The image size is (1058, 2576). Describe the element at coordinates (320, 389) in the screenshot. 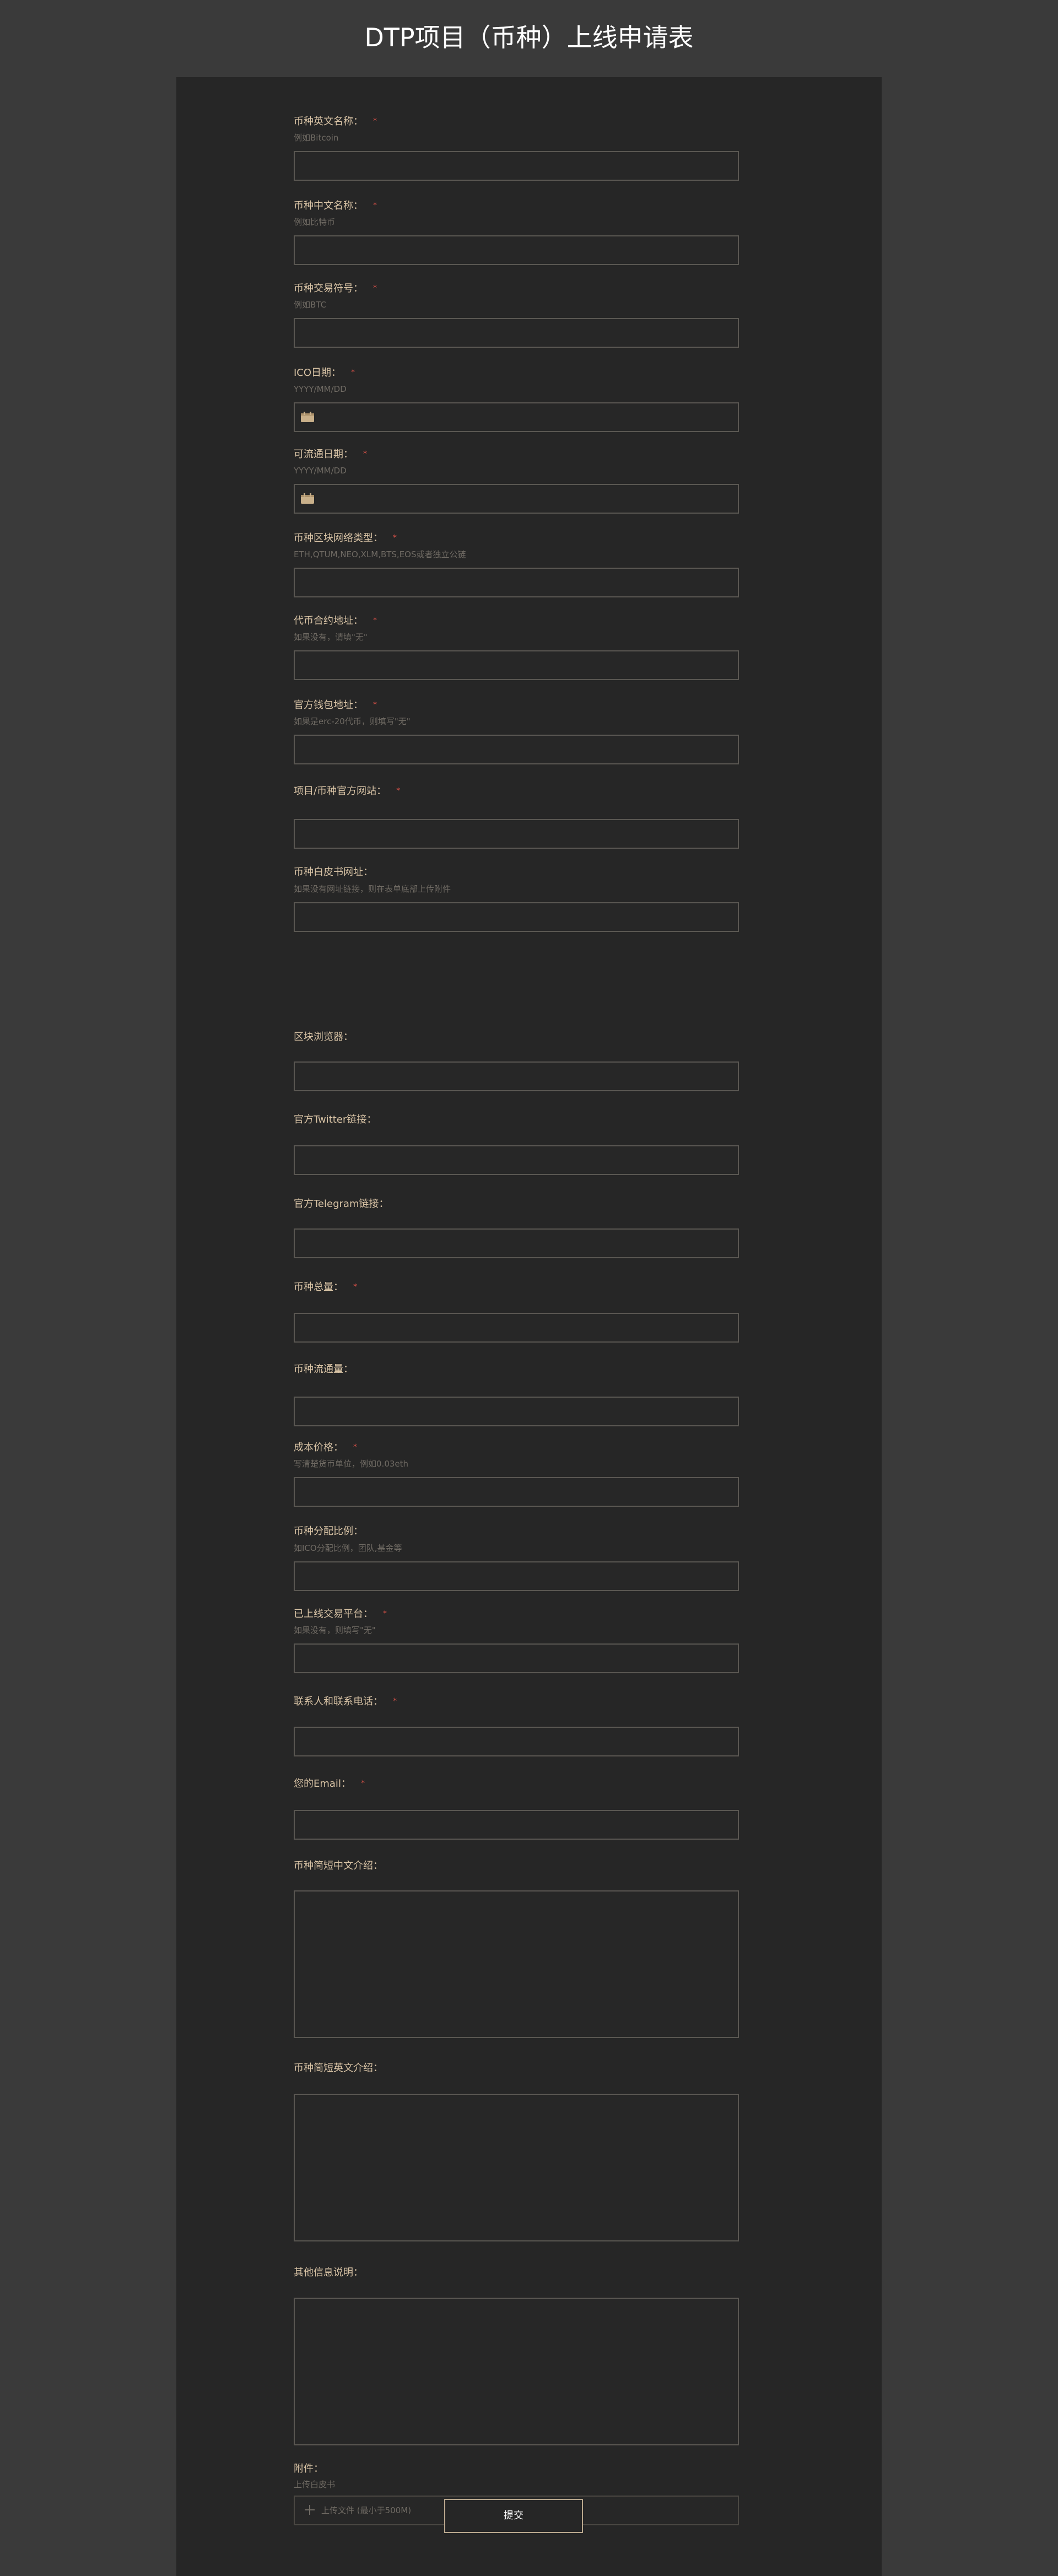

I see `ico-date-hint: YYYY/MM/DD` at that location.